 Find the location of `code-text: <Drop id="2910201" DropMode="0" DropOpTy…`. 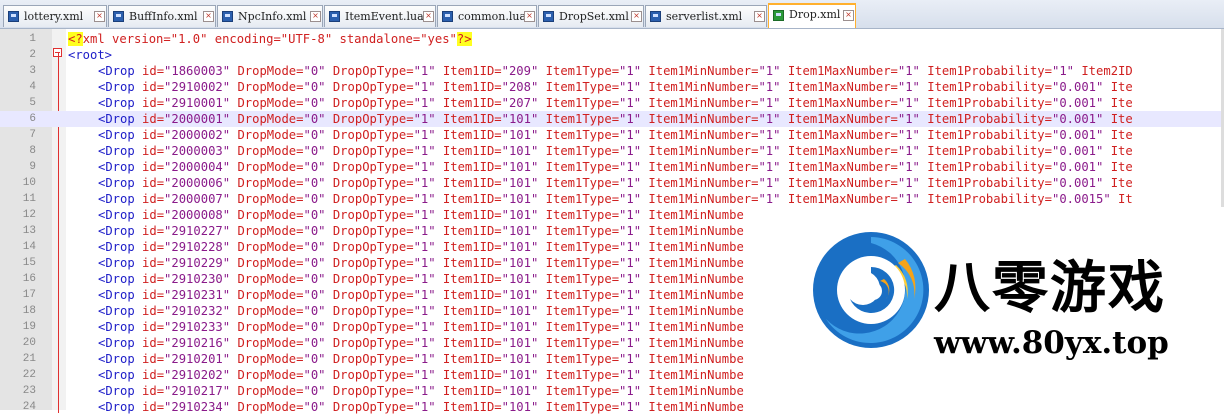

code-text: <Drop id="2910201" DropMode="0" DropOpTy… is located at coordinates (421, 359).